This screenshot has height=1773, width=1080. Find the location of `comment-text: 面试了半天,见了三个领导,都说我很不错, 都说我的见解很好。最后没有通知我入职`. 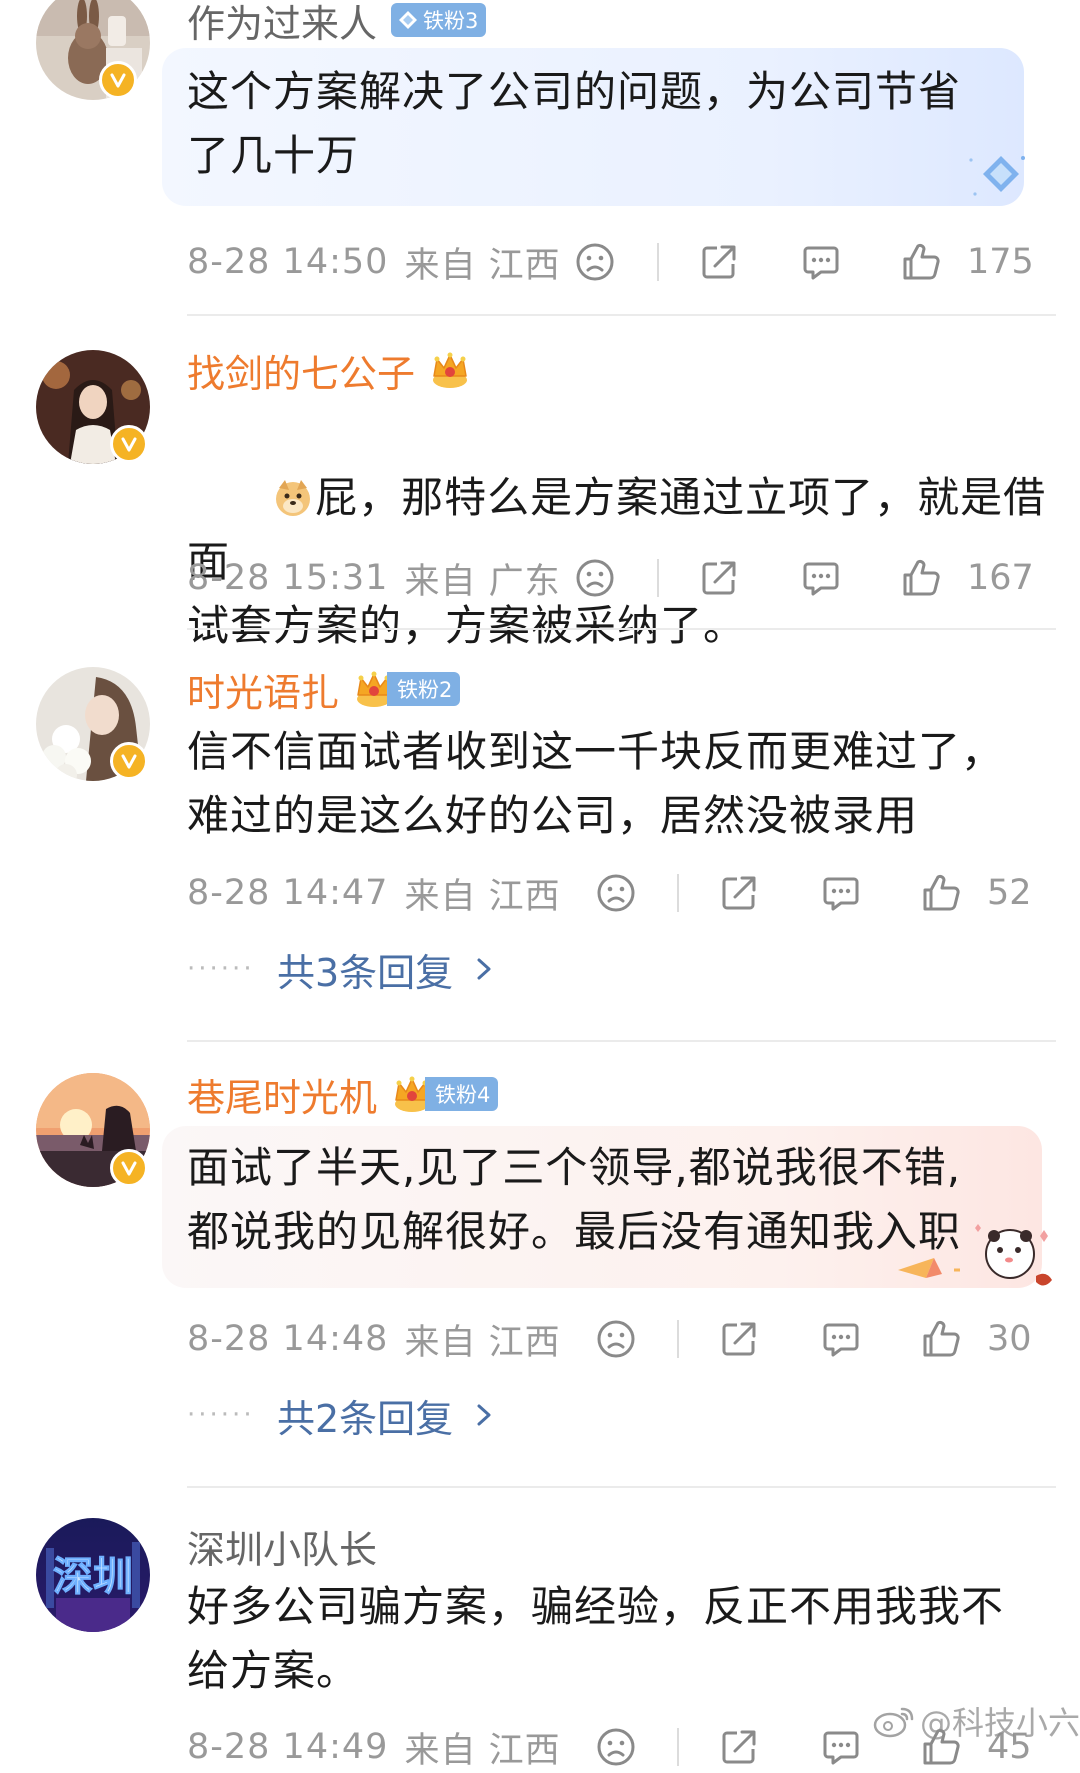

comment-text: 面试了半天,见了三个领导,都说我很不错, 都说我的见解很好。最后没有通知我入职 is located at coordinates (574, 1199).